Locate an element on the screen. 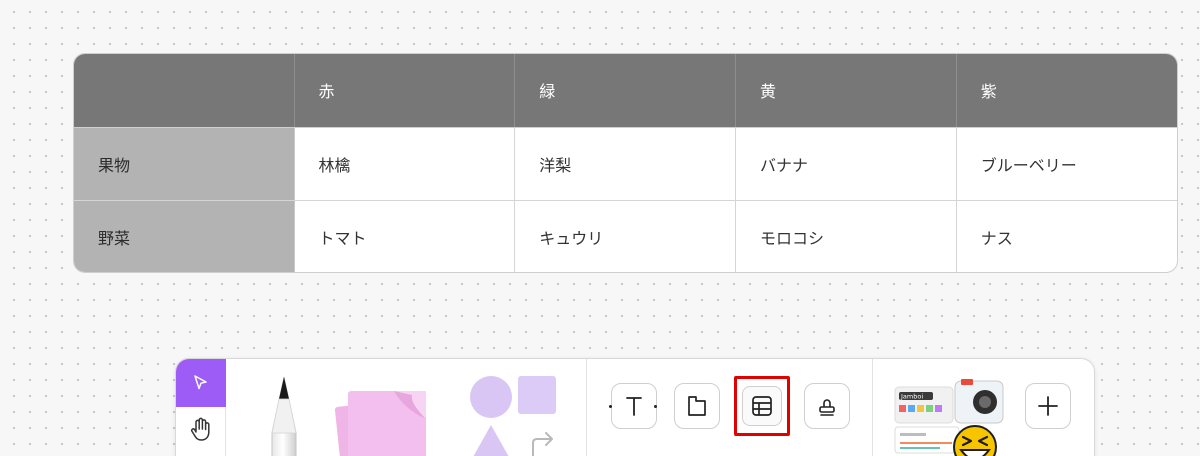 Image resolution: width=1200 pixels, height=456 pixels. frame-icon is located at coordinates (697, 406).